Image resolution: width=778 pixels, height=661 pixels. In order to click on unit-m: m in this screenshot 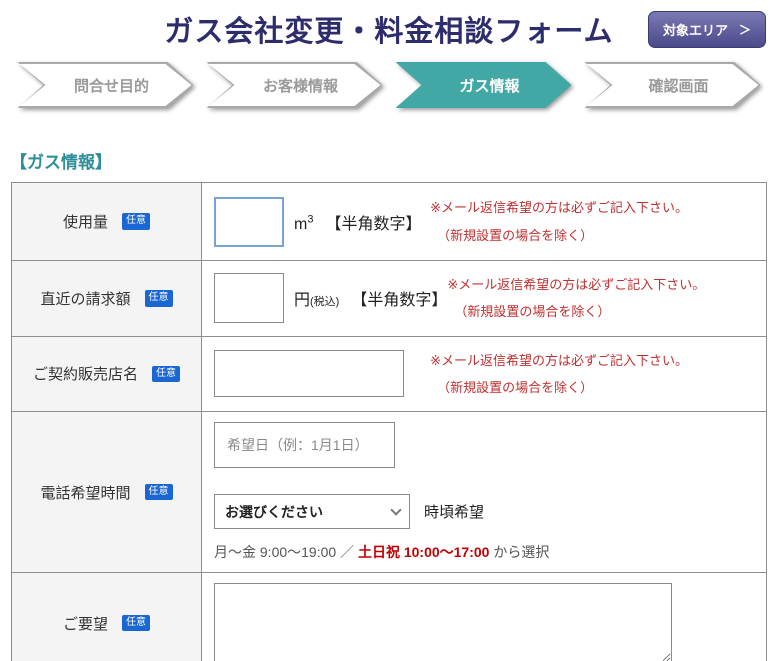, I will do `click(301, 224)`.